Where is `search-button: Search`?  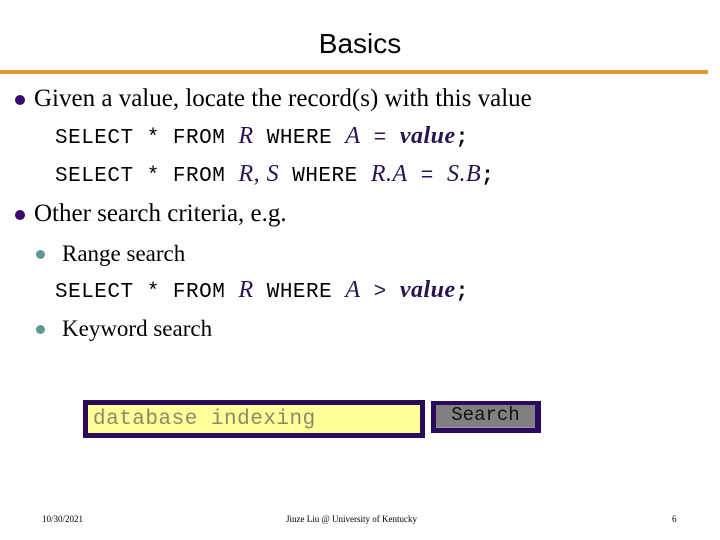 search-button: Search is located at coordinates (486, 417).